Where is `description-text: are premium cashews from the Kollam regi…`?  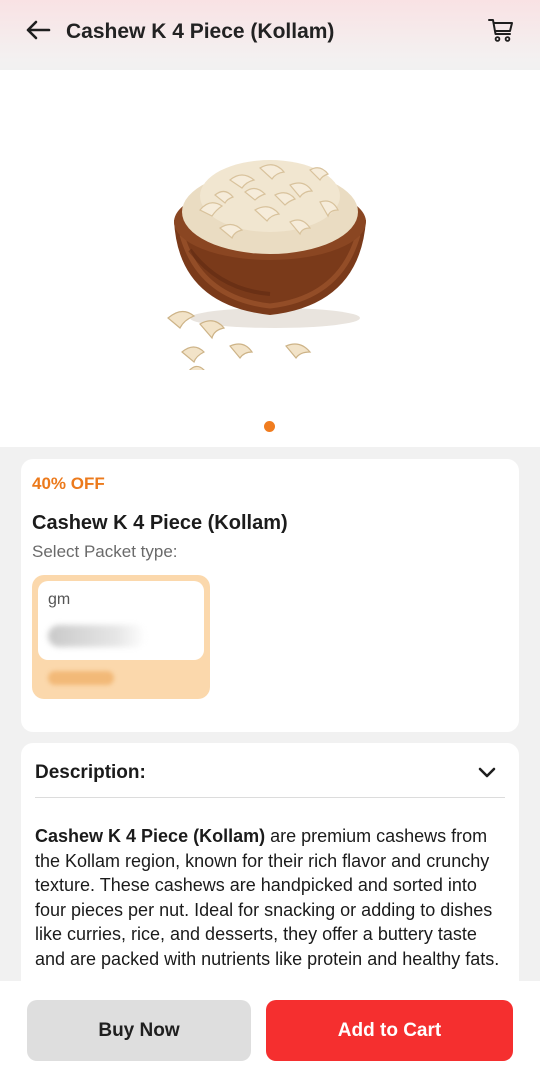
description-text: are premium cashews from the Kollam regi… is located at coordinates (267, 897).